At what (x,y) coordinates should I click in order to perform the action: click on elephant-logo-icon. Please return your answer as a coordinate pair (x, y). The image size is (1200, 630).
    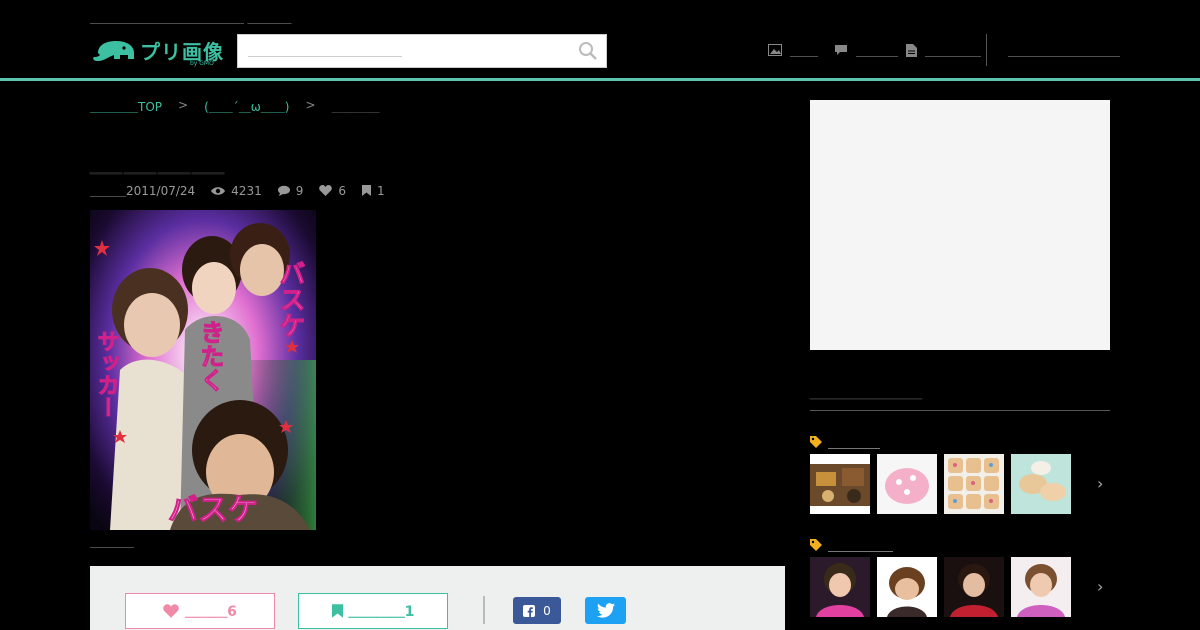
    Looking at the image, I should click on (113, 50).